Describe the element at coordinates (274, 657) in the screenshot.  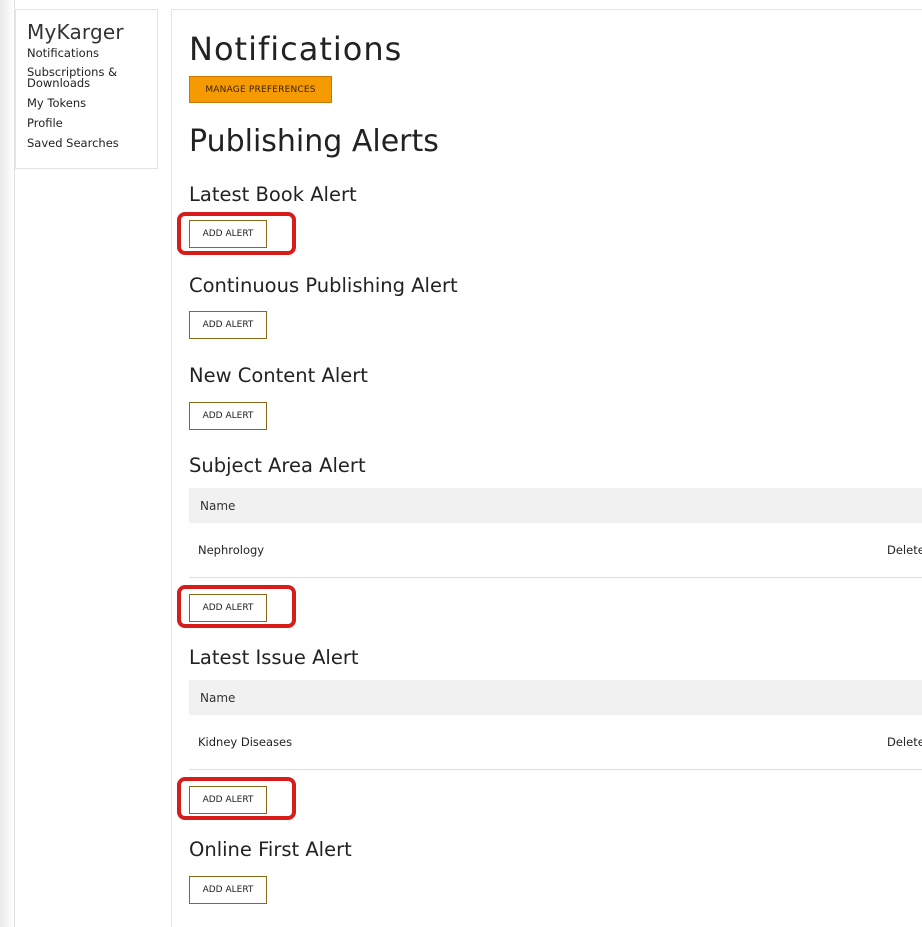
I see `alert-title-latest-issue: Latest Issue Alert` at that location.